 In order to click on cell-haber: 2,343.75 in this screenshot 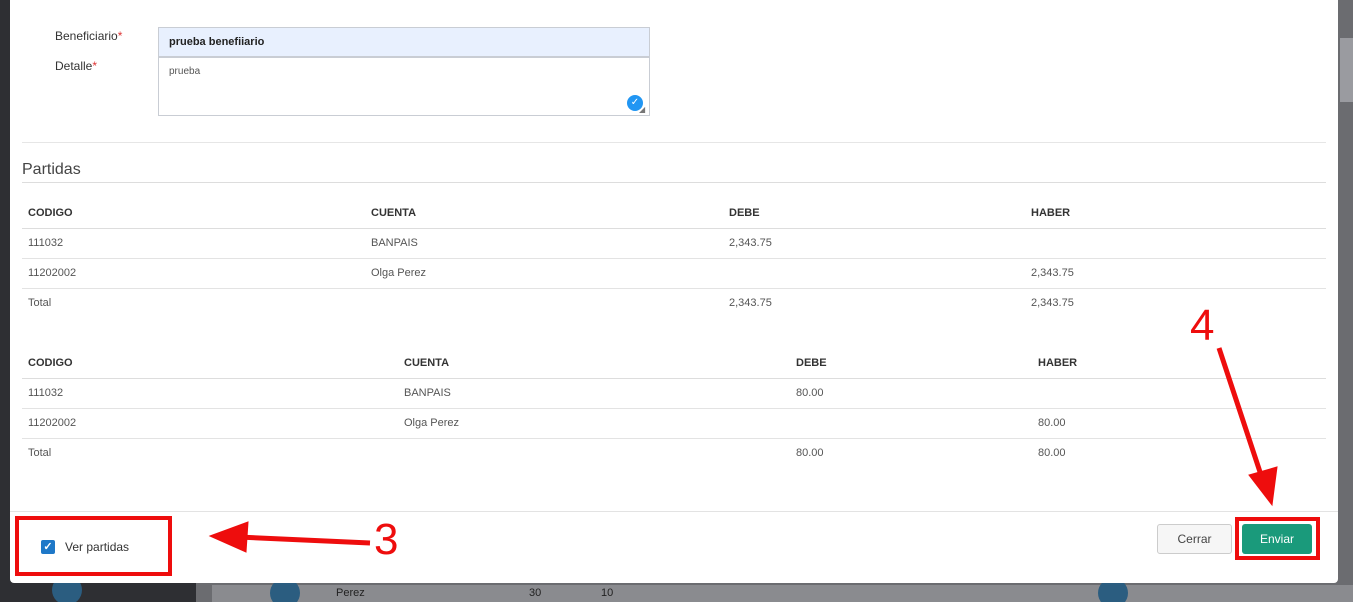, I will do `click(1175, 273)`.